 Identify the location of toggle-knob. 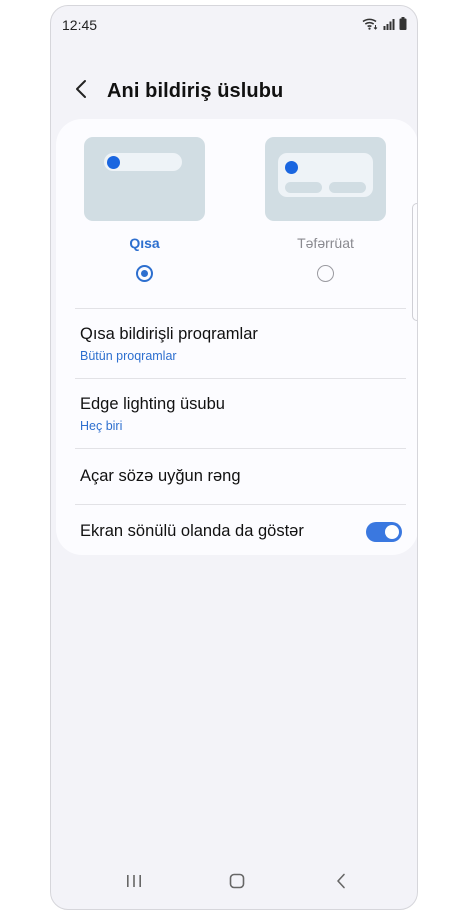
(392, 532).